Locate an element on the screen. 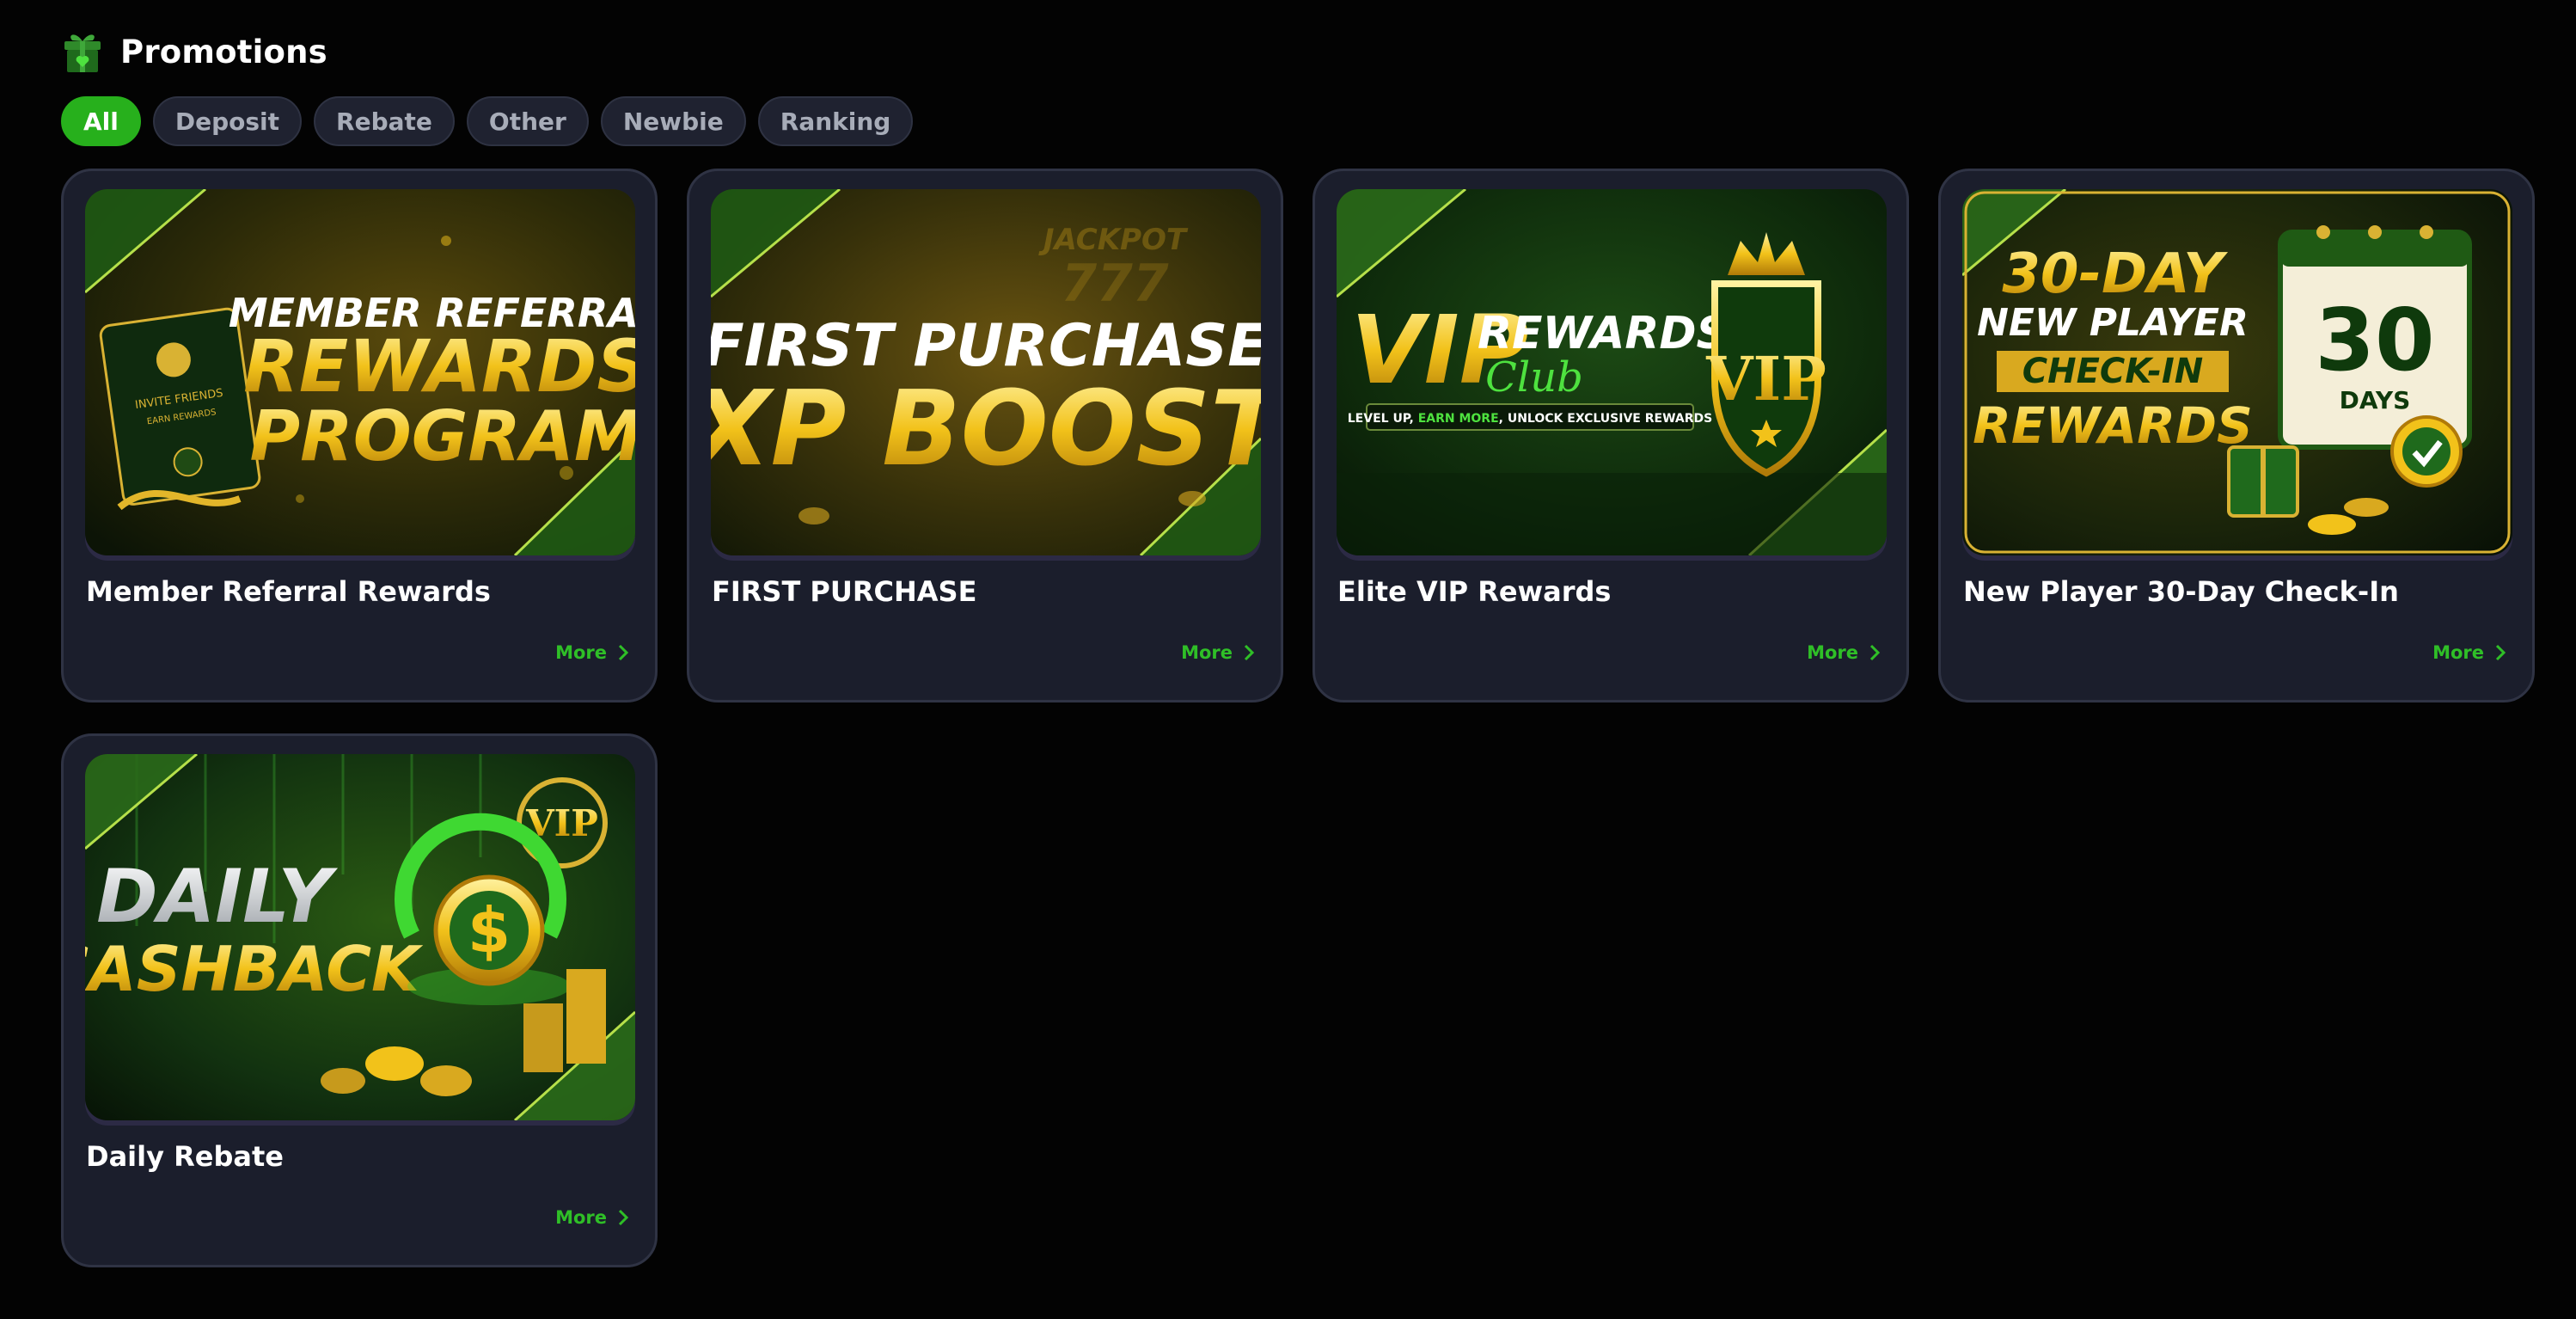 The height and width of the screenshot is (1319, 2576). banner-text-line2: XP BOOST is located at coordinates (986, 429).